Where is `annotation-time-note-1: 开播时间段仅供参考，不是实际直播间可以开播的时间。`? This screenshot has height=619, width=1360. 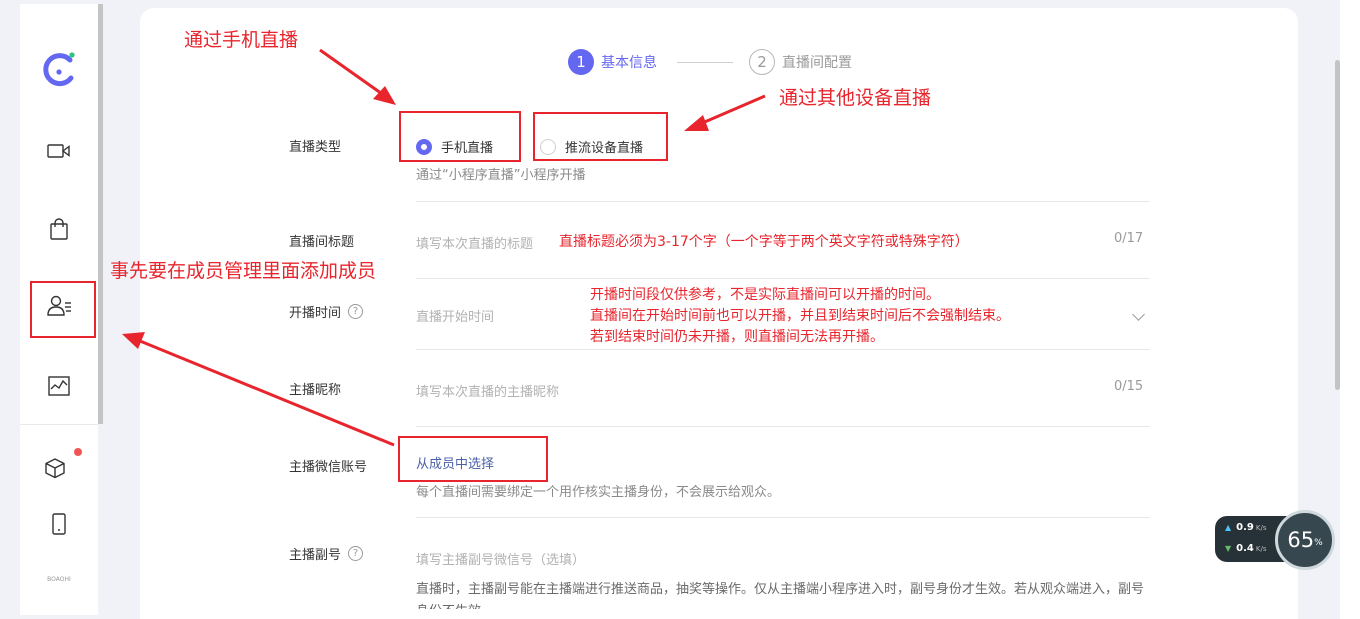 annotation-time-note-1: 开播时间段仅供参考，不是实际直播间可以开播的时间。 is located at coordinates (765, 295).